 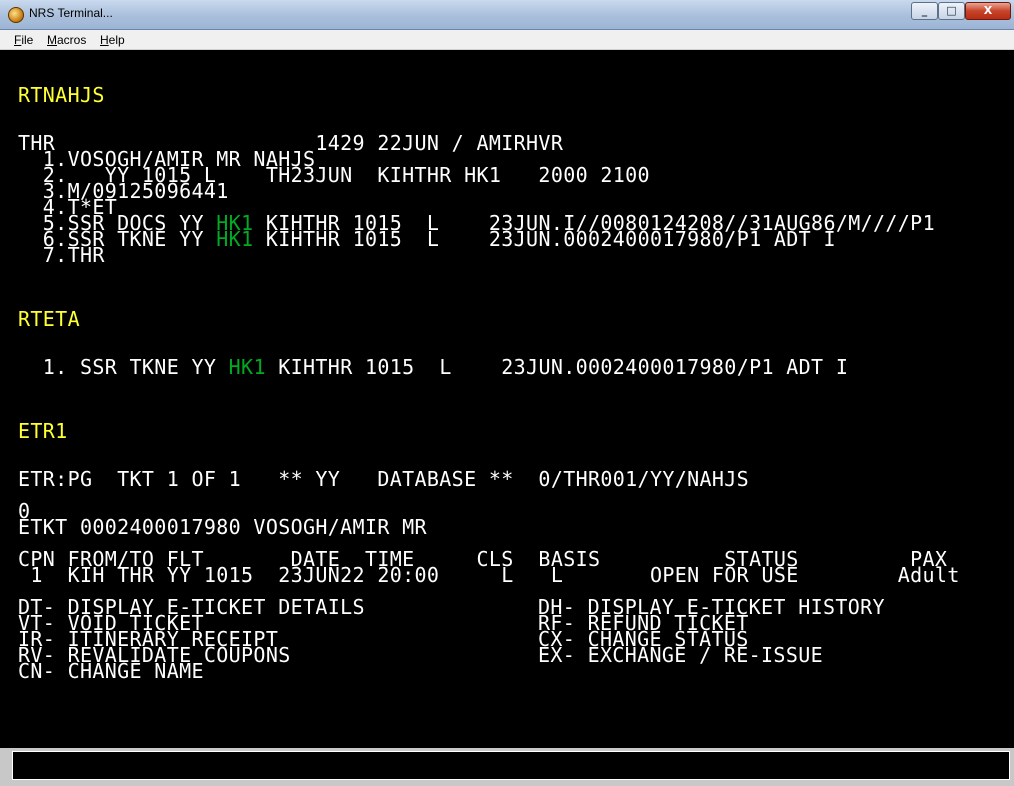 I want to click on eta-status: HK1, so click(x=247, y=367).